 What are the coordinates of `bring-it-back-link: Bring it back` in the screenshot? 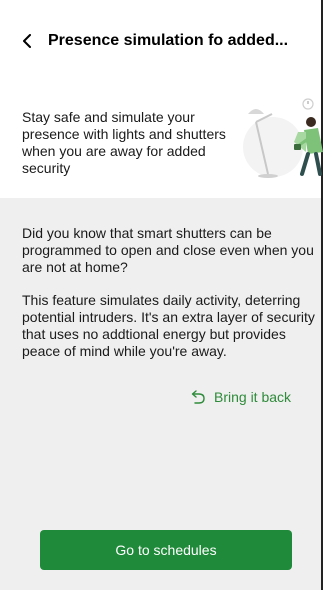 It's located at (240, 397).